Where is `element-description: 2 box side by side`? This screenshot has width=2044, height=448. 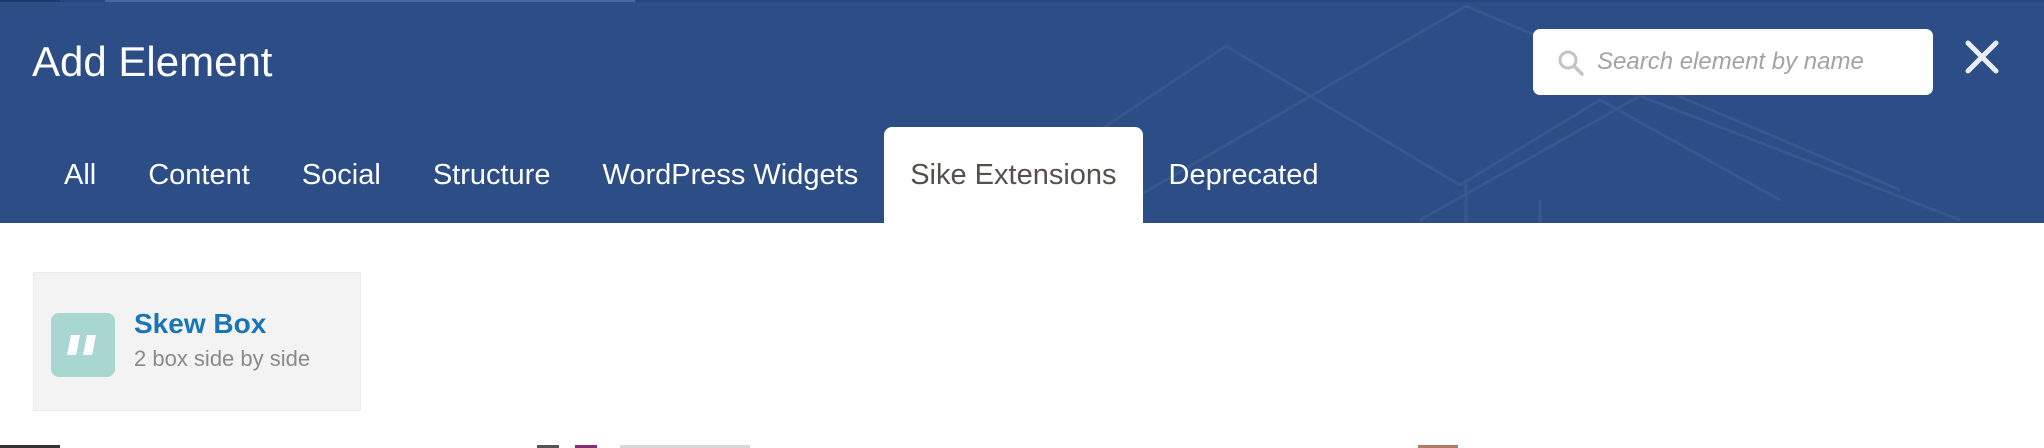
element-description: 2 box side by side is located at coordinates (222, 358).